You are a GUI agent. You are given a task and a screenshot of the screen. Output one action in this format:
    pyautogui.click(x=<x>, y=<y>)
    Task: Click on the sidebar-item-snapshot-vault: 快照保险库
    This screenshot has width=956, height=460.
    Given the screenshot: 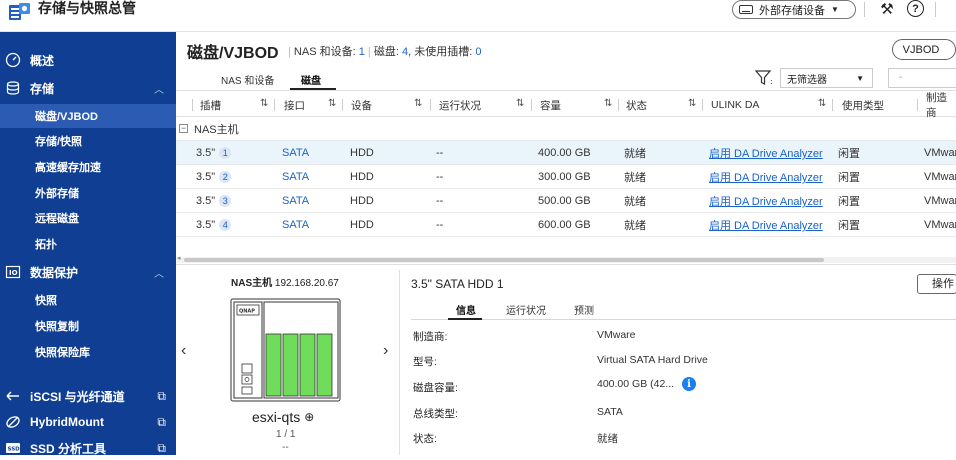 What is the action you would take?
    pyautogui.click(x=88, y=352)
    